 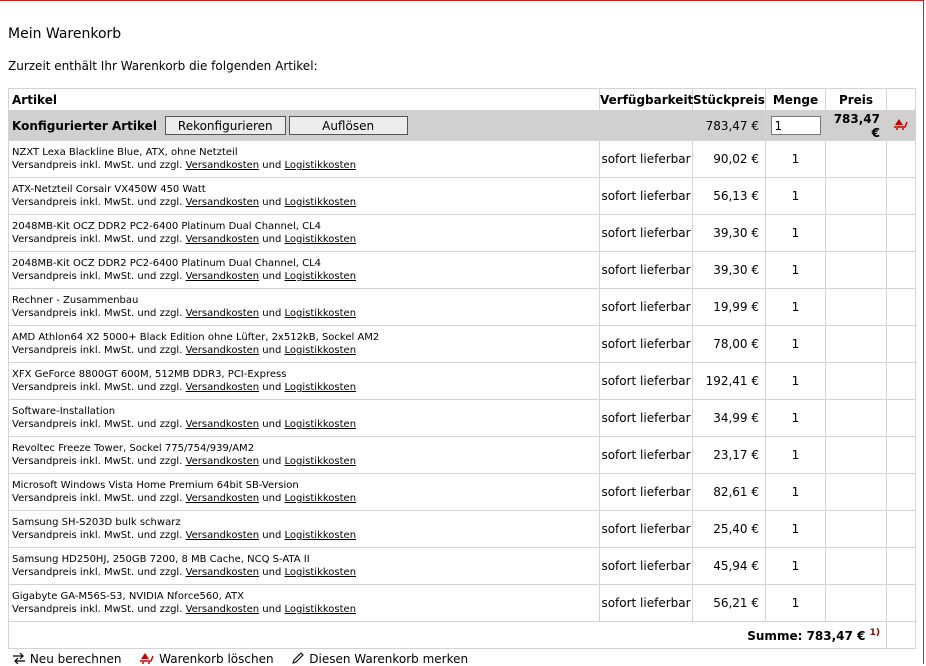 I want to click on header-actions, so click(x=901, y=99).